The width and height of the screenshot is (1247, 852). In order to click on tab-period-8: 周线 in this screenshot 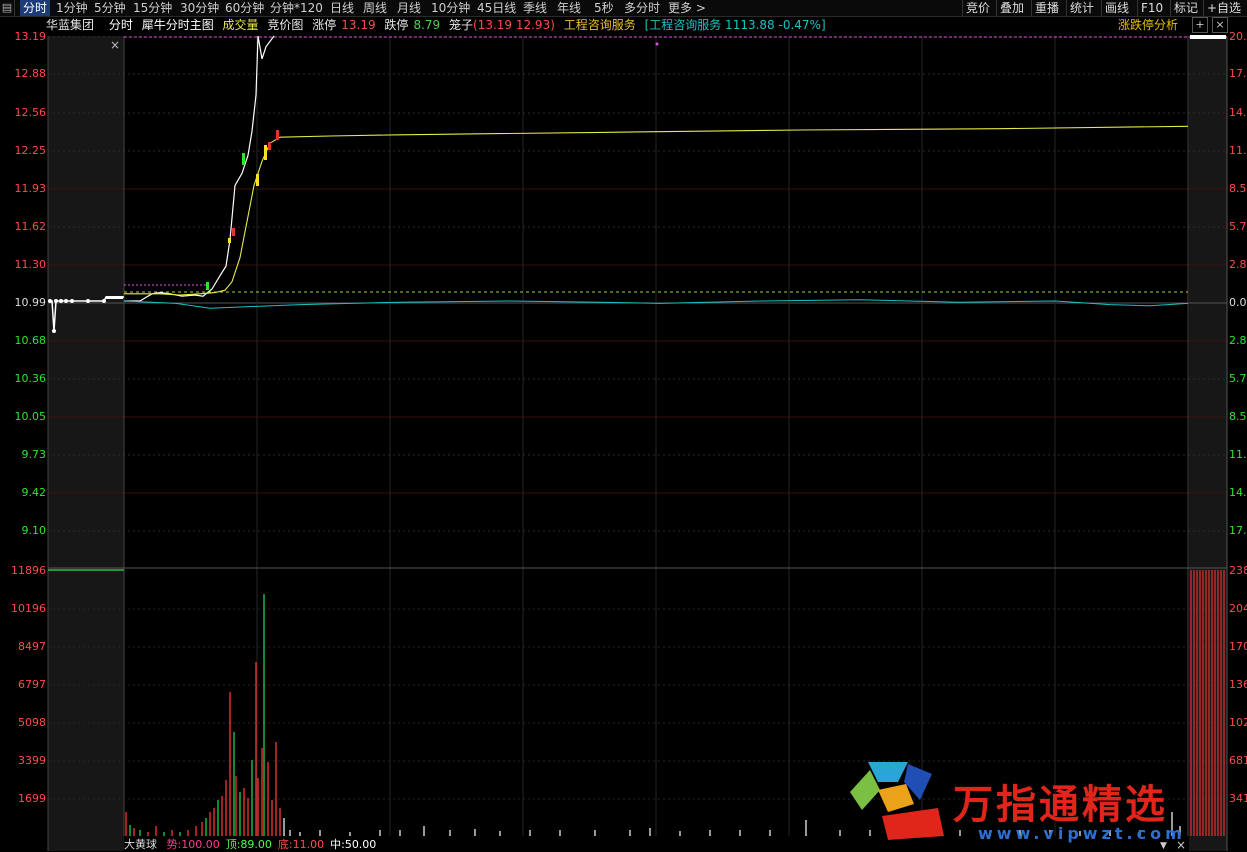, I will do `click(375, 8)`.